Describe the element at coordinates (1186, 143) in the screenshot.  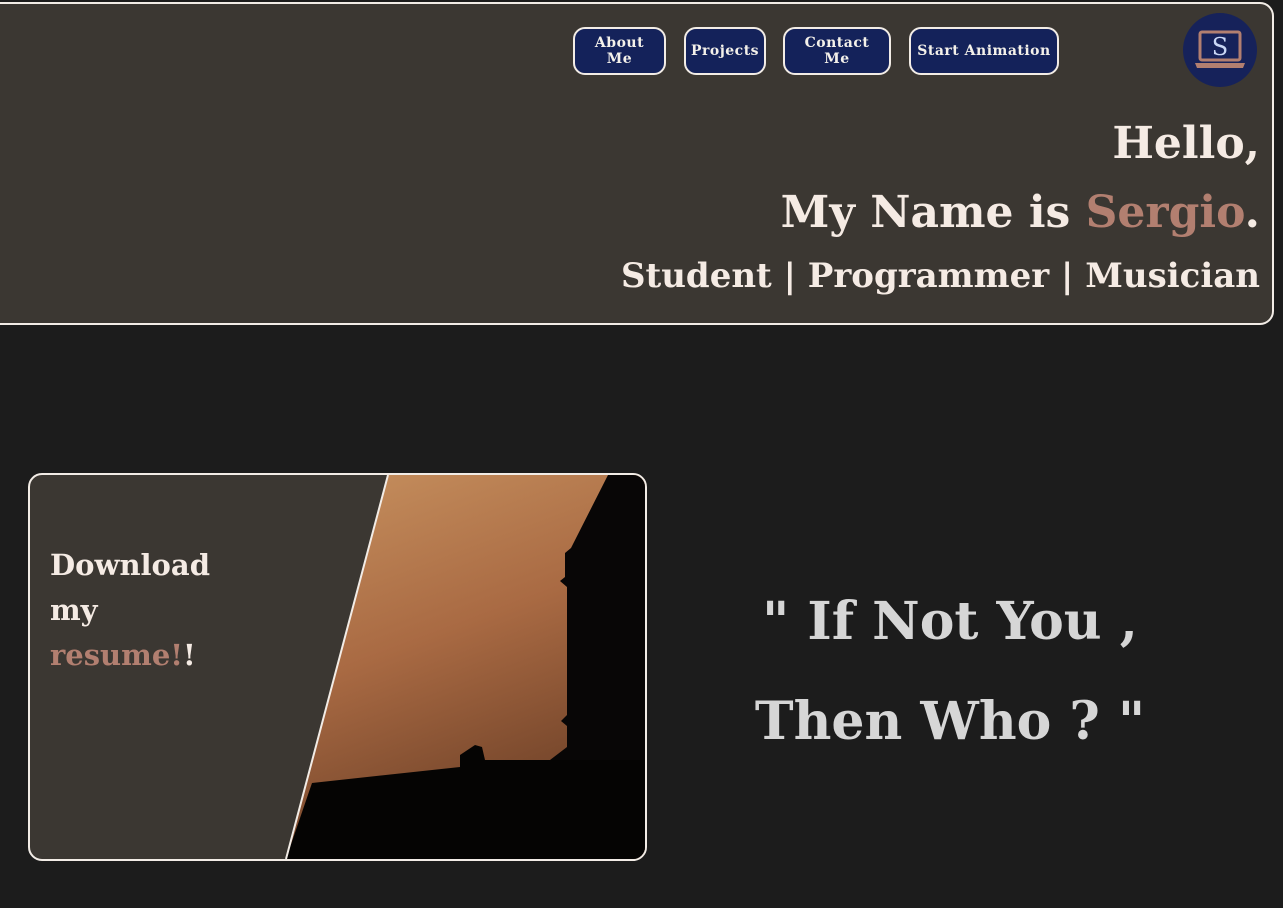
I see `greeting-heading: Hello,` at that location.